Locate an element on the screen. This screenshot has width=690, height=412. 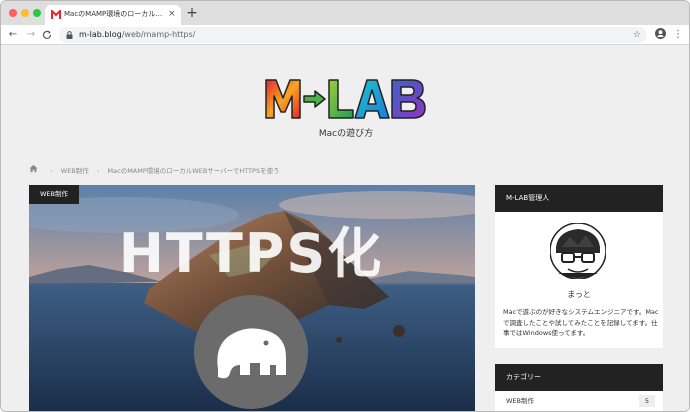
breadcrumb-category-link: WEB制作 is located at coordinates (75, 171).